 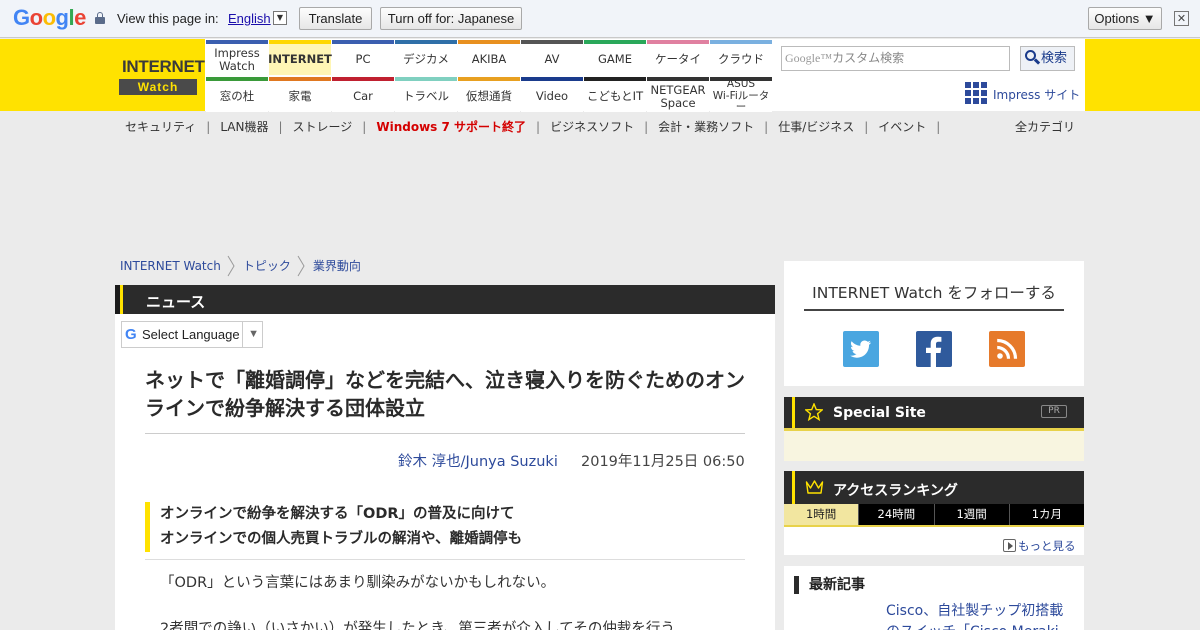 I want to click on nav-tab-0: Impress Watch, so click(x=237, y=57).